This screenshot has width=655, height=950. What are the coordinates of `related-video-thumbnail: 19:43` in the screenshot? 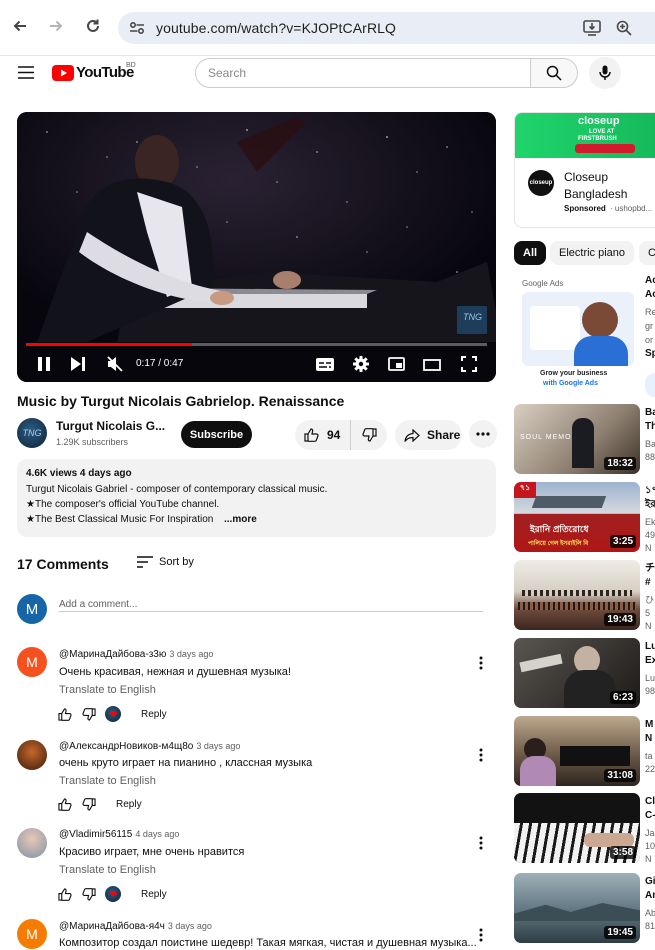 It's located at (577, 595).